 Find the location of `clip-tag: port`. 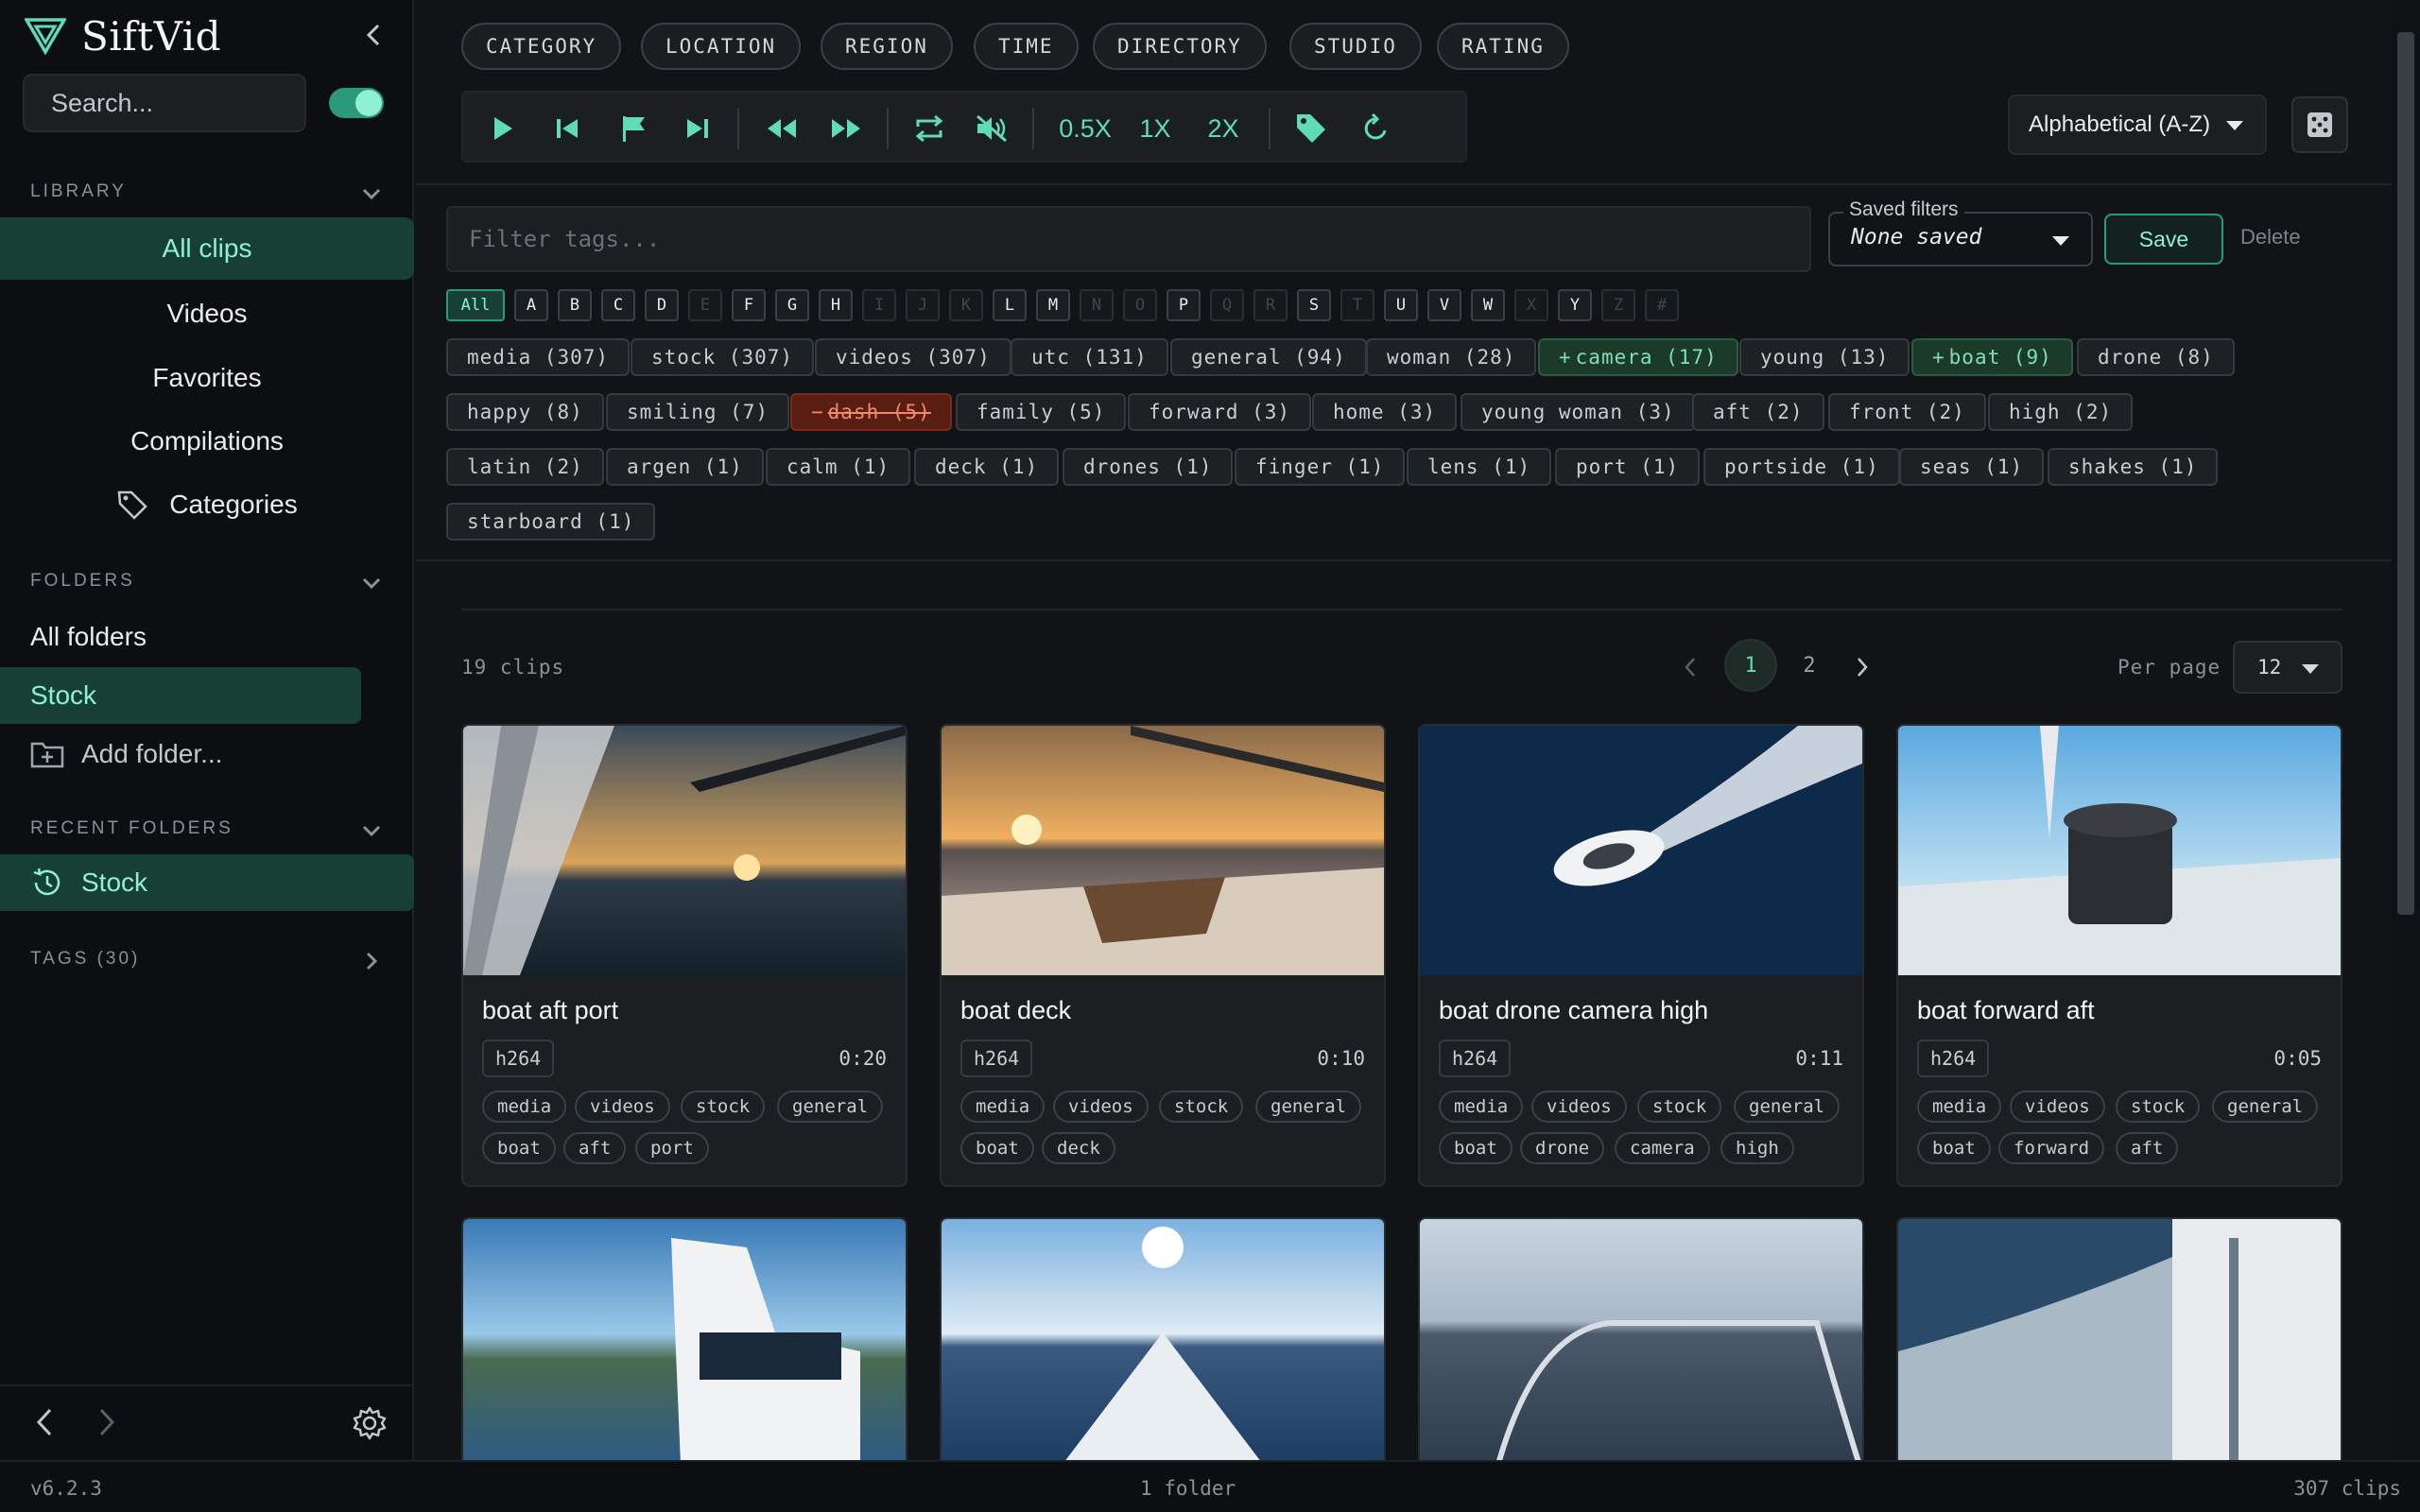

clip-tag: port is located at coordinates (672, 1148).